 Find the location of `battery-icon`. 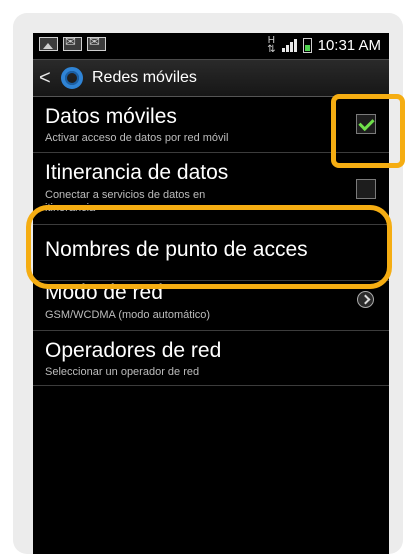

battery-icon is located at coordinates (307, 45).